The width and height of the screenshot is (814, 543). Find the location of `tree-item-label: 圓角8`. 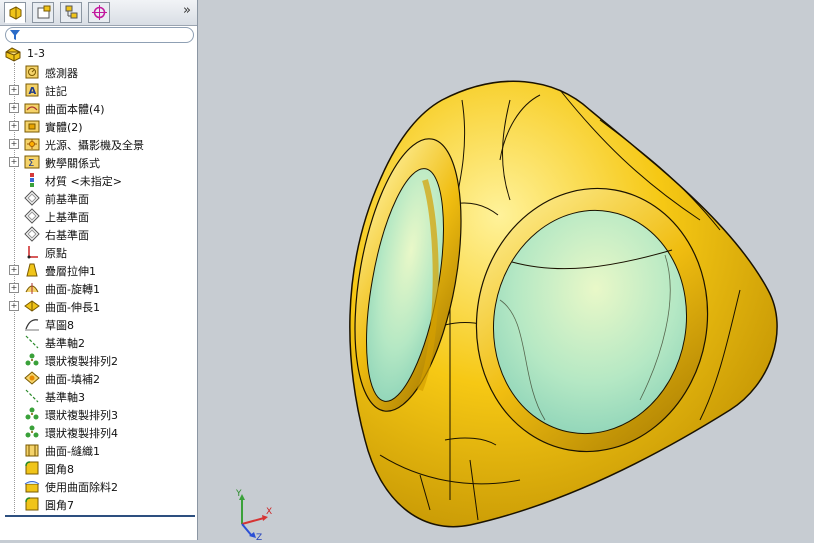

tree-item-label: 圓角8 is located at coordinates (59, 469).